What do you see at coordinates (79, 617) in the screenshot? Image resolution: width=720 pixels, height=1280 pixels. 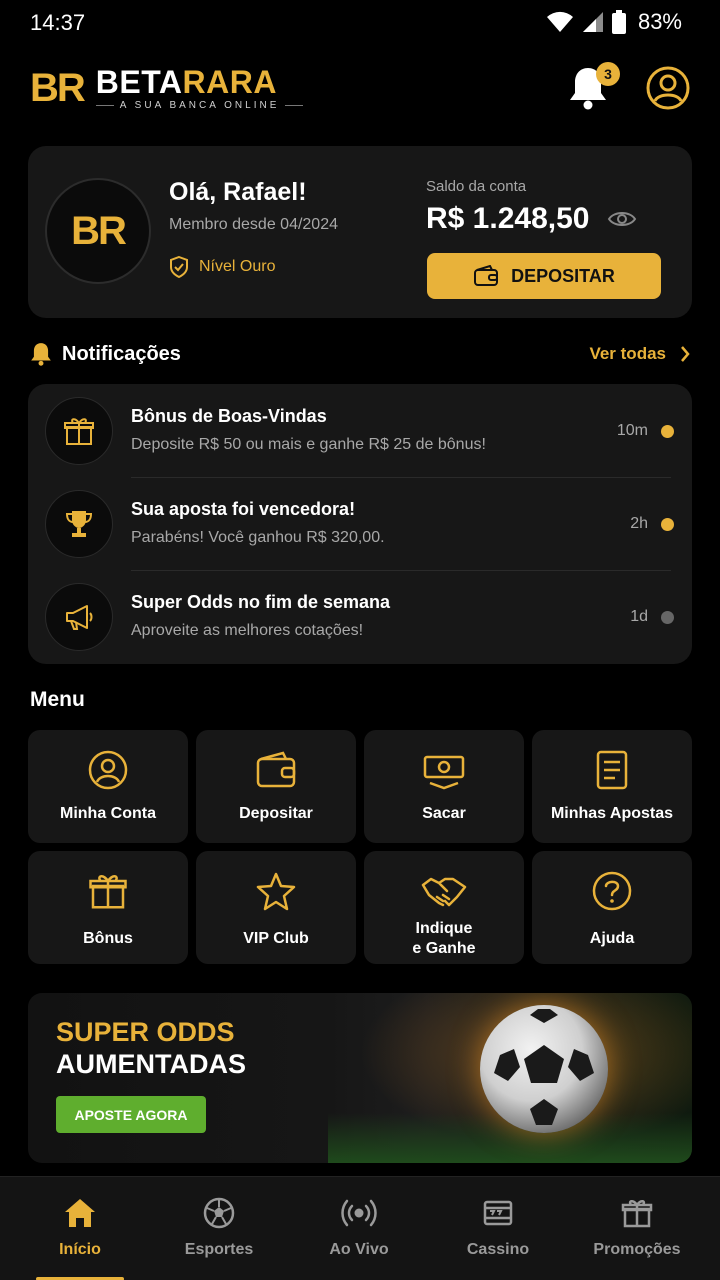 I see `megaphone-icon` at bounding box center [79, 617].